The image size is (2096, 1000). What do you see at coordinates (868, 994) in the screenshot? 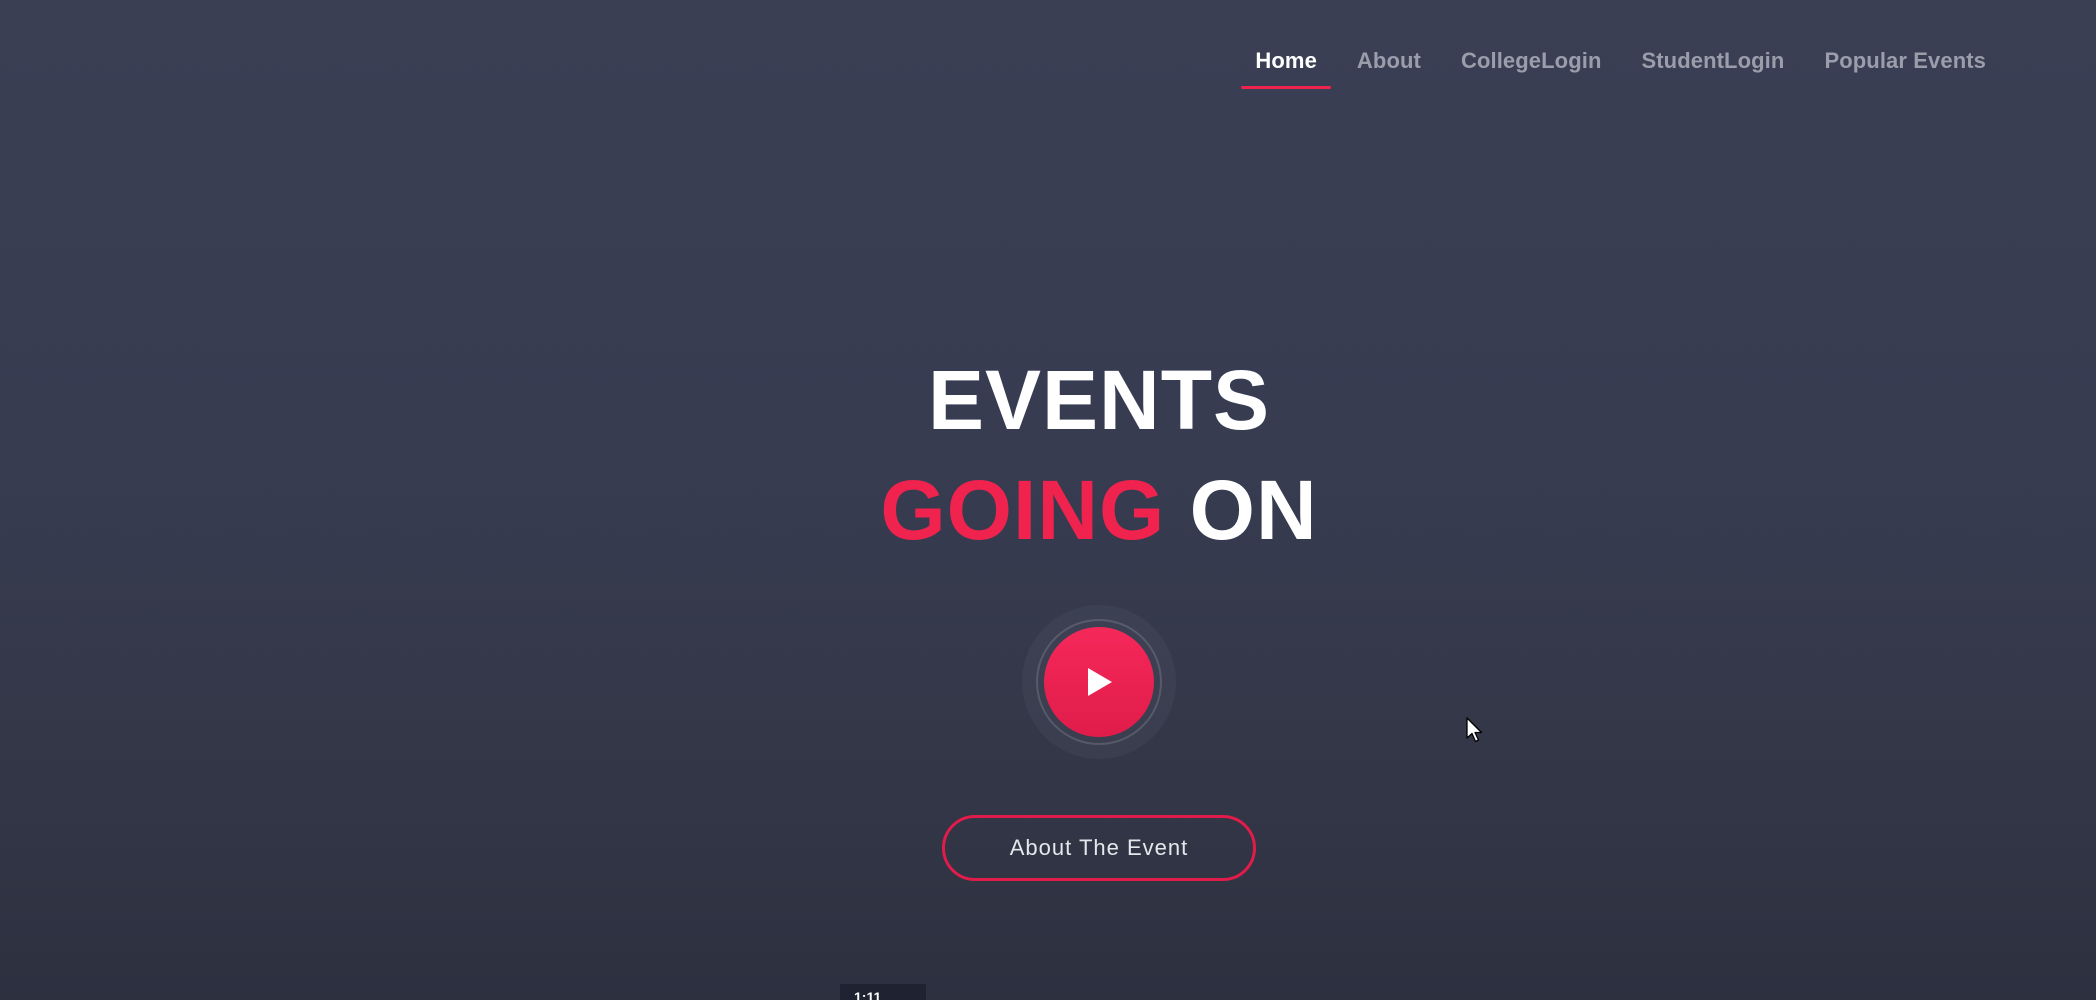
I see `bottom-timestamp-text: 1:11` at bounding box center [868, 994].